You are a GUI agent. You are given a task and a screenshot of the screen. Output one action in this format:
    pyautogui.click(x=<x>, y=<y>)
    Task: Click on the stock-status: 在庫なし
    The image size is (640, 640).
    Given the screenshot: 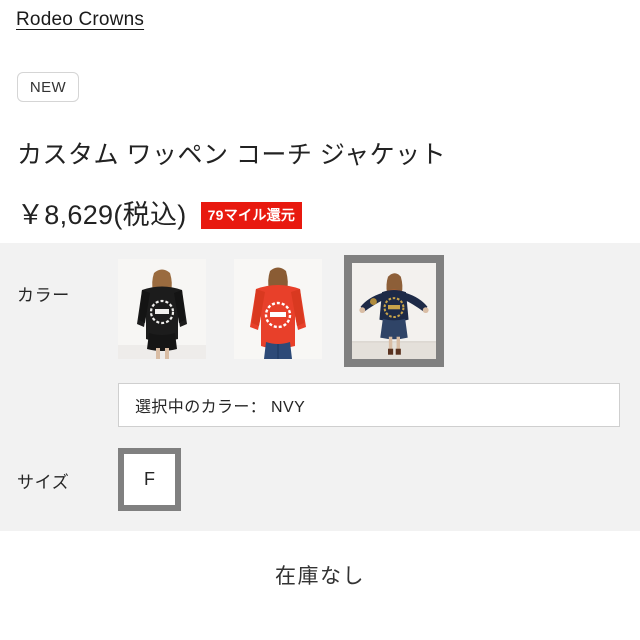 What is the action you would take?
    pyautogui.click(x=320, y=576)
    